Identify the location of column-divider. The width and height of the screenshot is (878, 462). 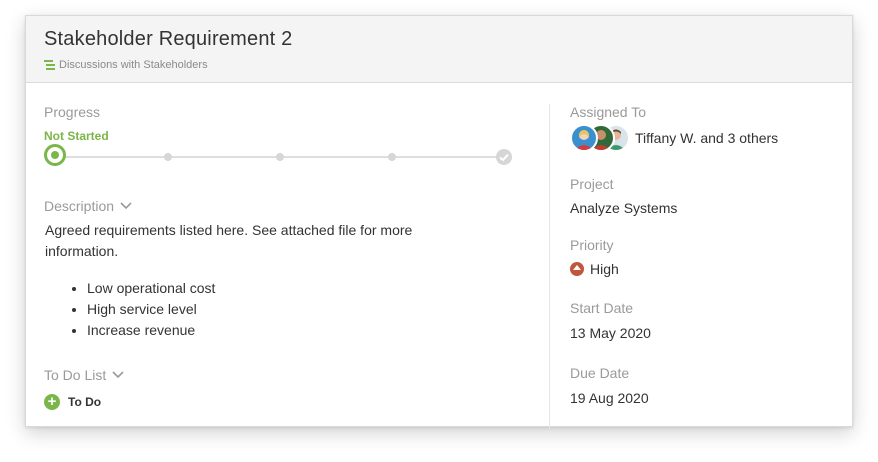
(549, 266).